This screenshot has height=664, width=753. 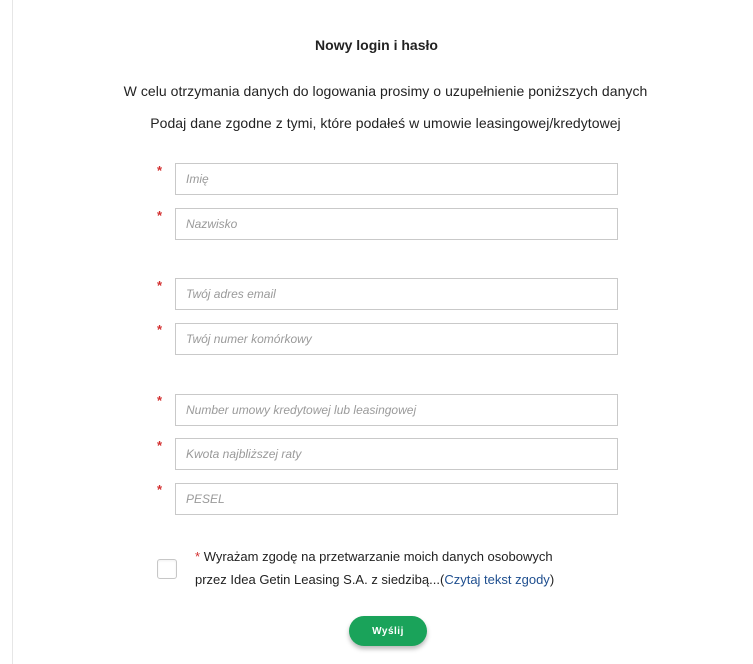 What do you see at coordinates (396, 410) in the screenshot?
I see `contract-number-input` at bounding box center [396, 410].